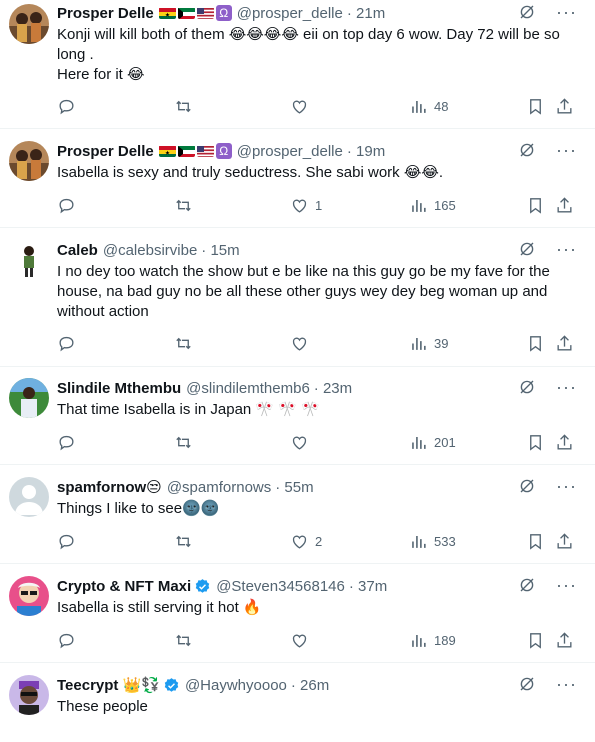  I want to click on timestamp: · 15m, so click(220, 250).